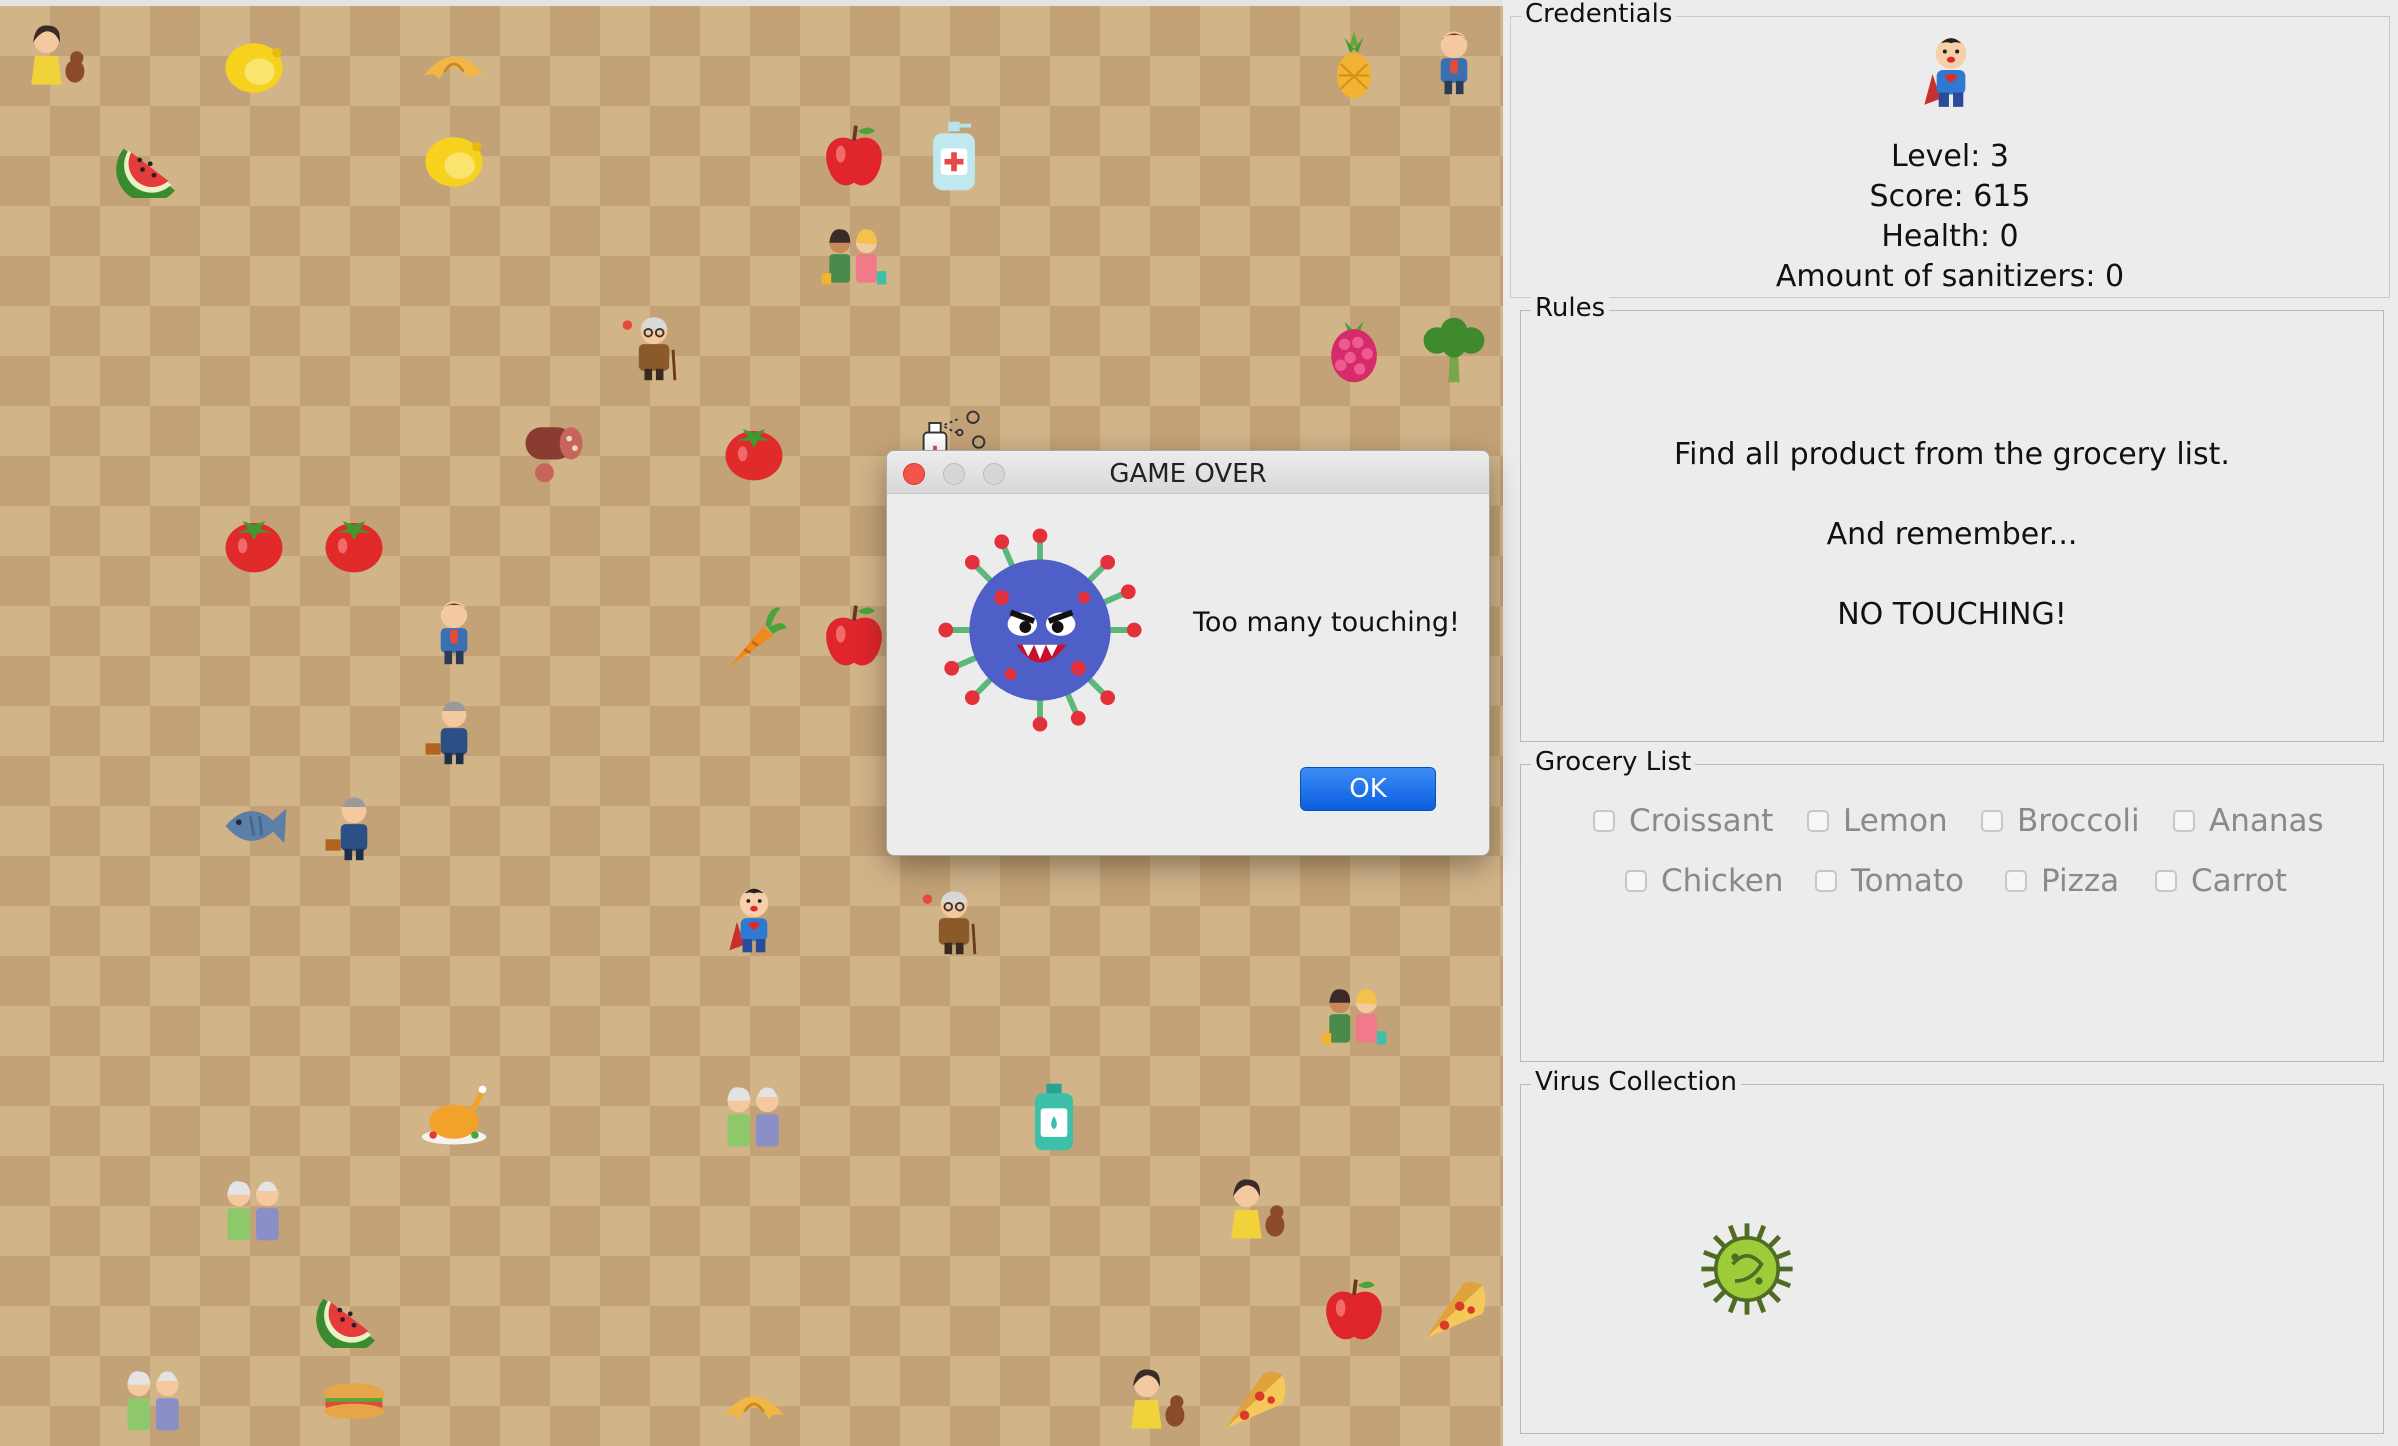 The width and height of the screenshot is (2398, 1446). I want to click on score-label: Score: 615, so click(1950, 196).